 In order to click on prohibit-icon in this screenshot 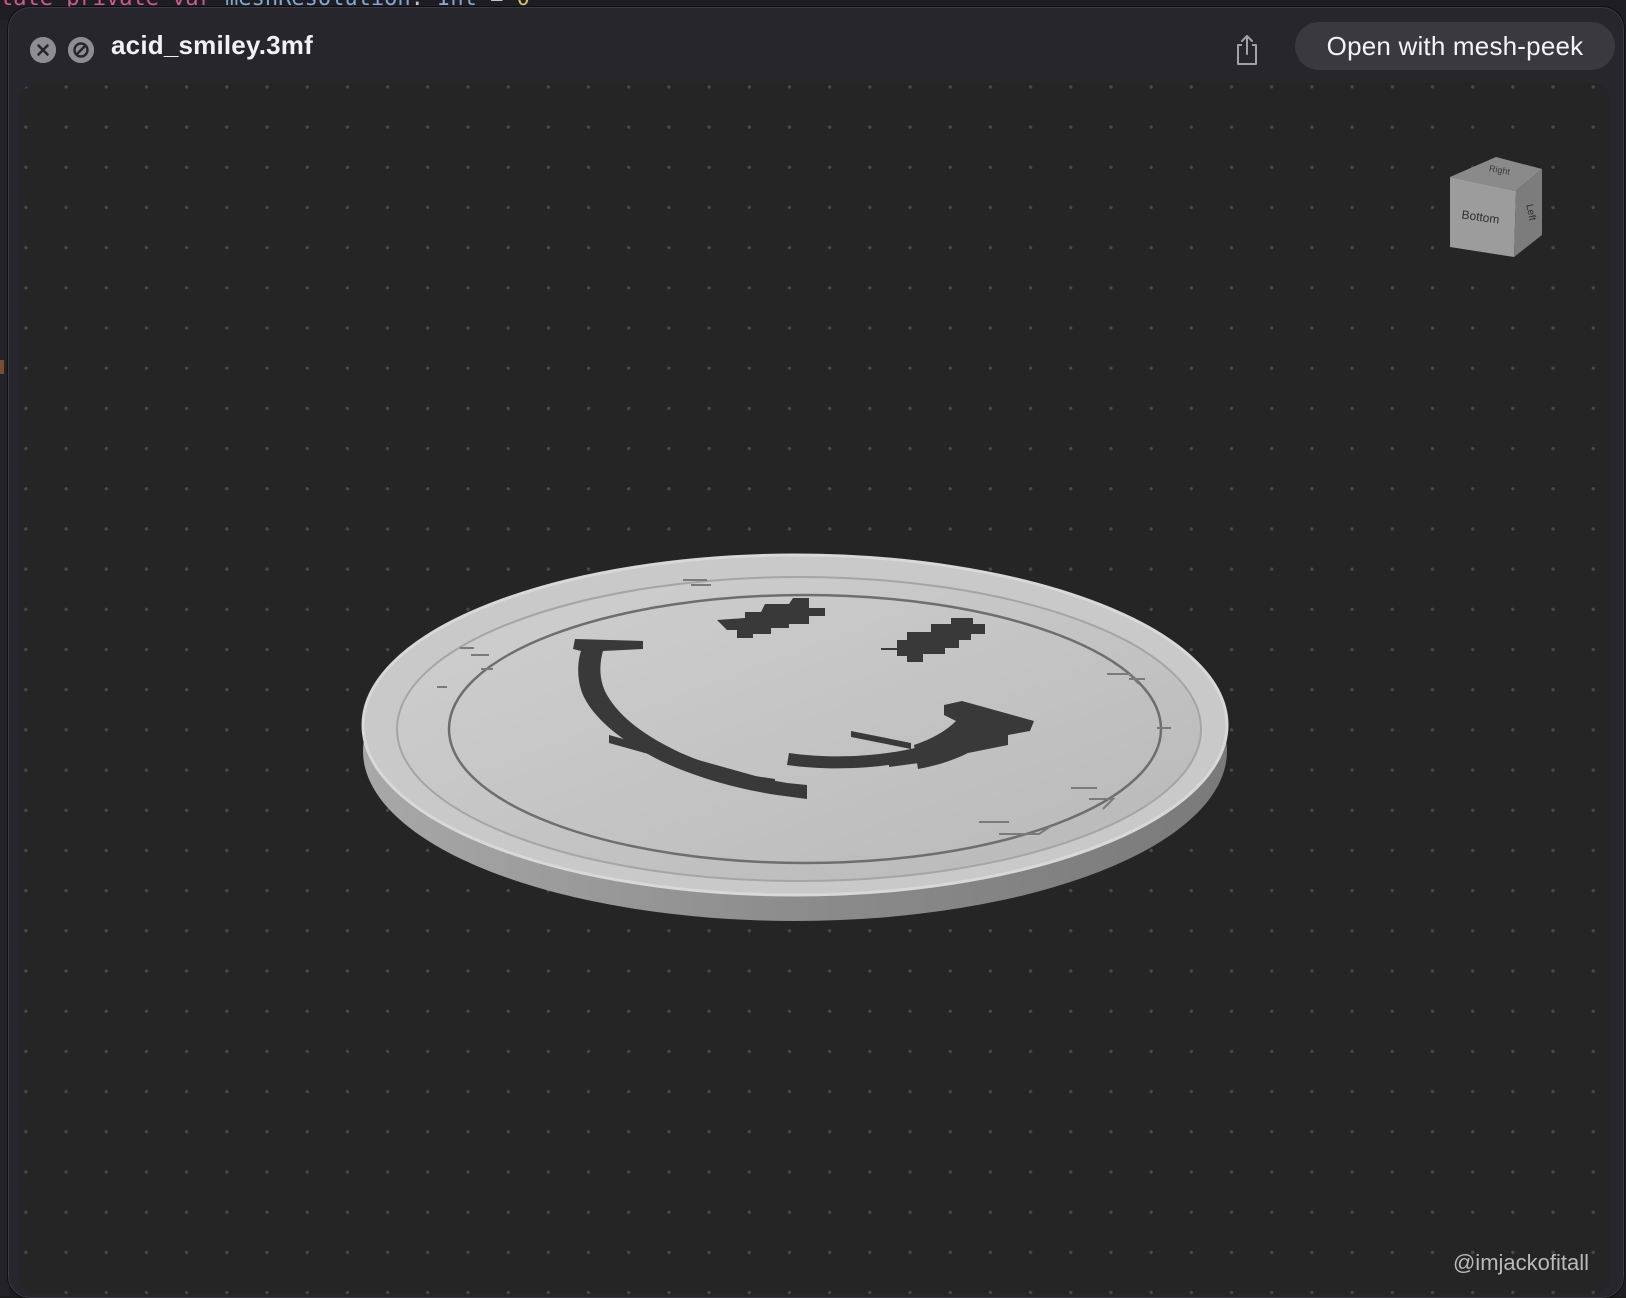, I will do `click(81, 50)`.